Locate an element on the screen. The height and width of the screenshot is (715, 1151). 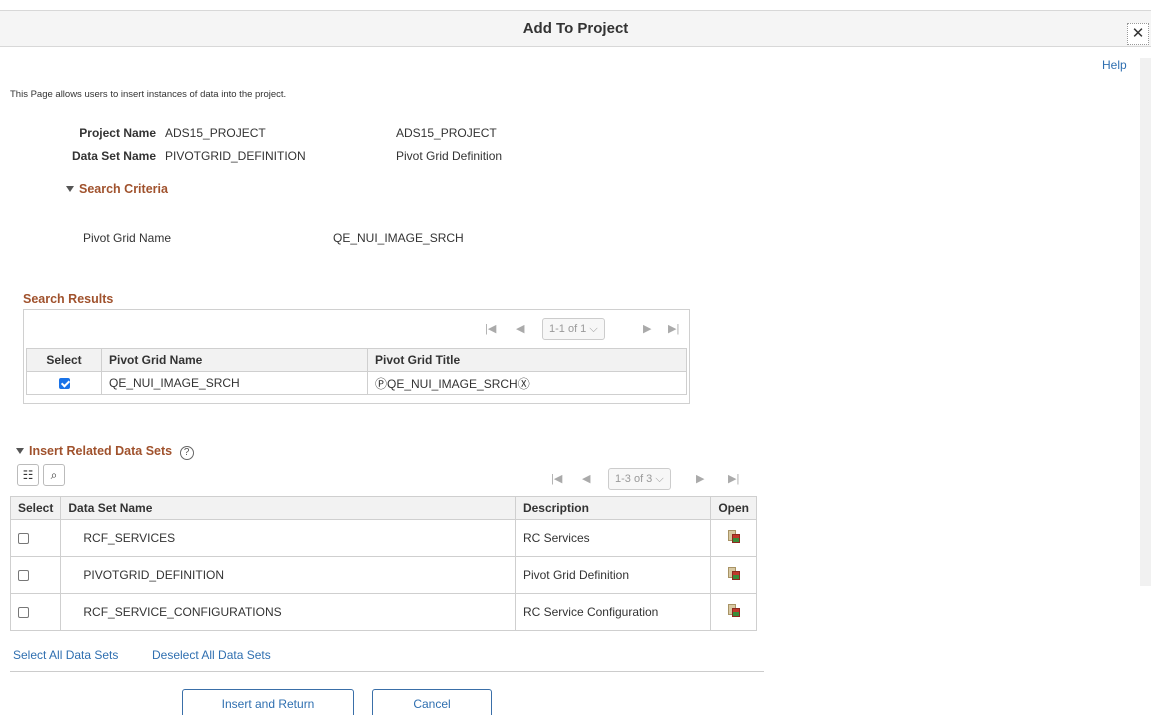
footer-divider is located at coordinates (387, 671).